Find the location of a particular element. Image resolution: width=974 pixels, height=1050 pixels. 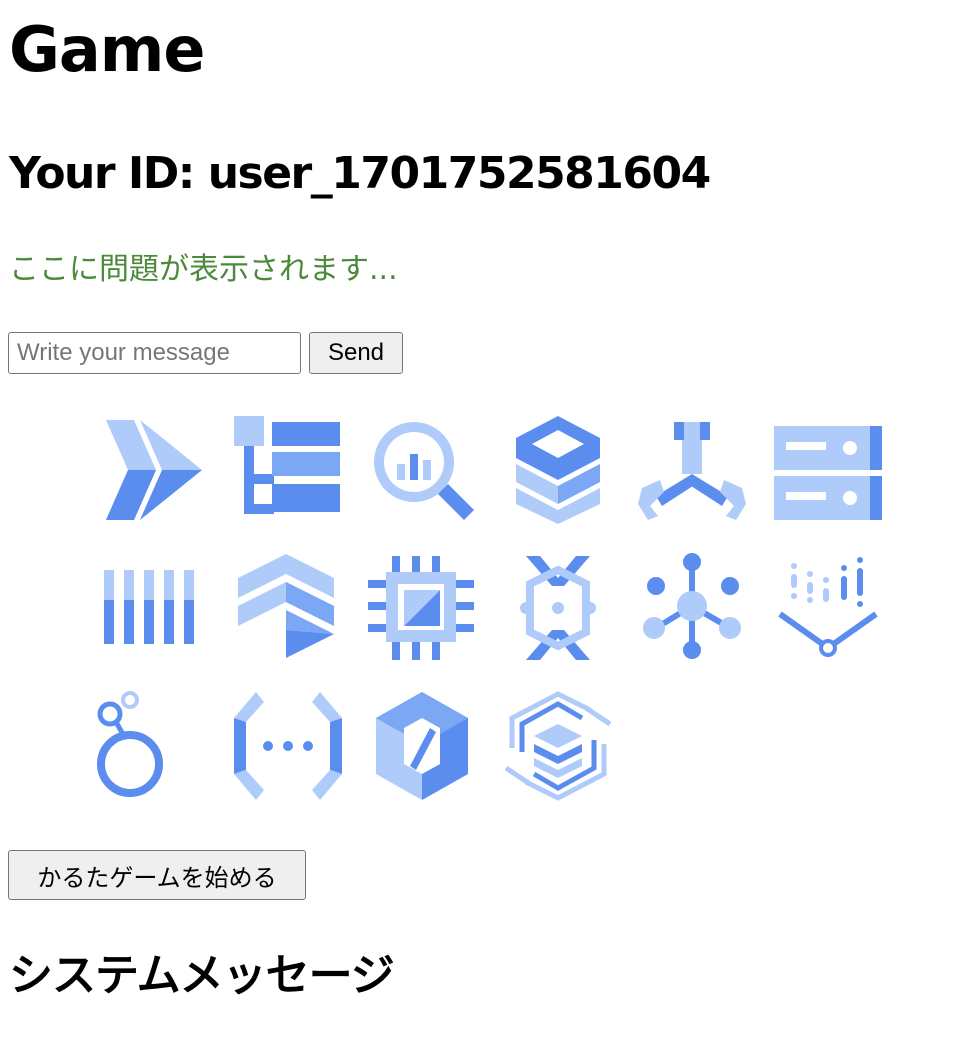

system-messages-heading: システムメッセージ is located at coordinates (202, 975).